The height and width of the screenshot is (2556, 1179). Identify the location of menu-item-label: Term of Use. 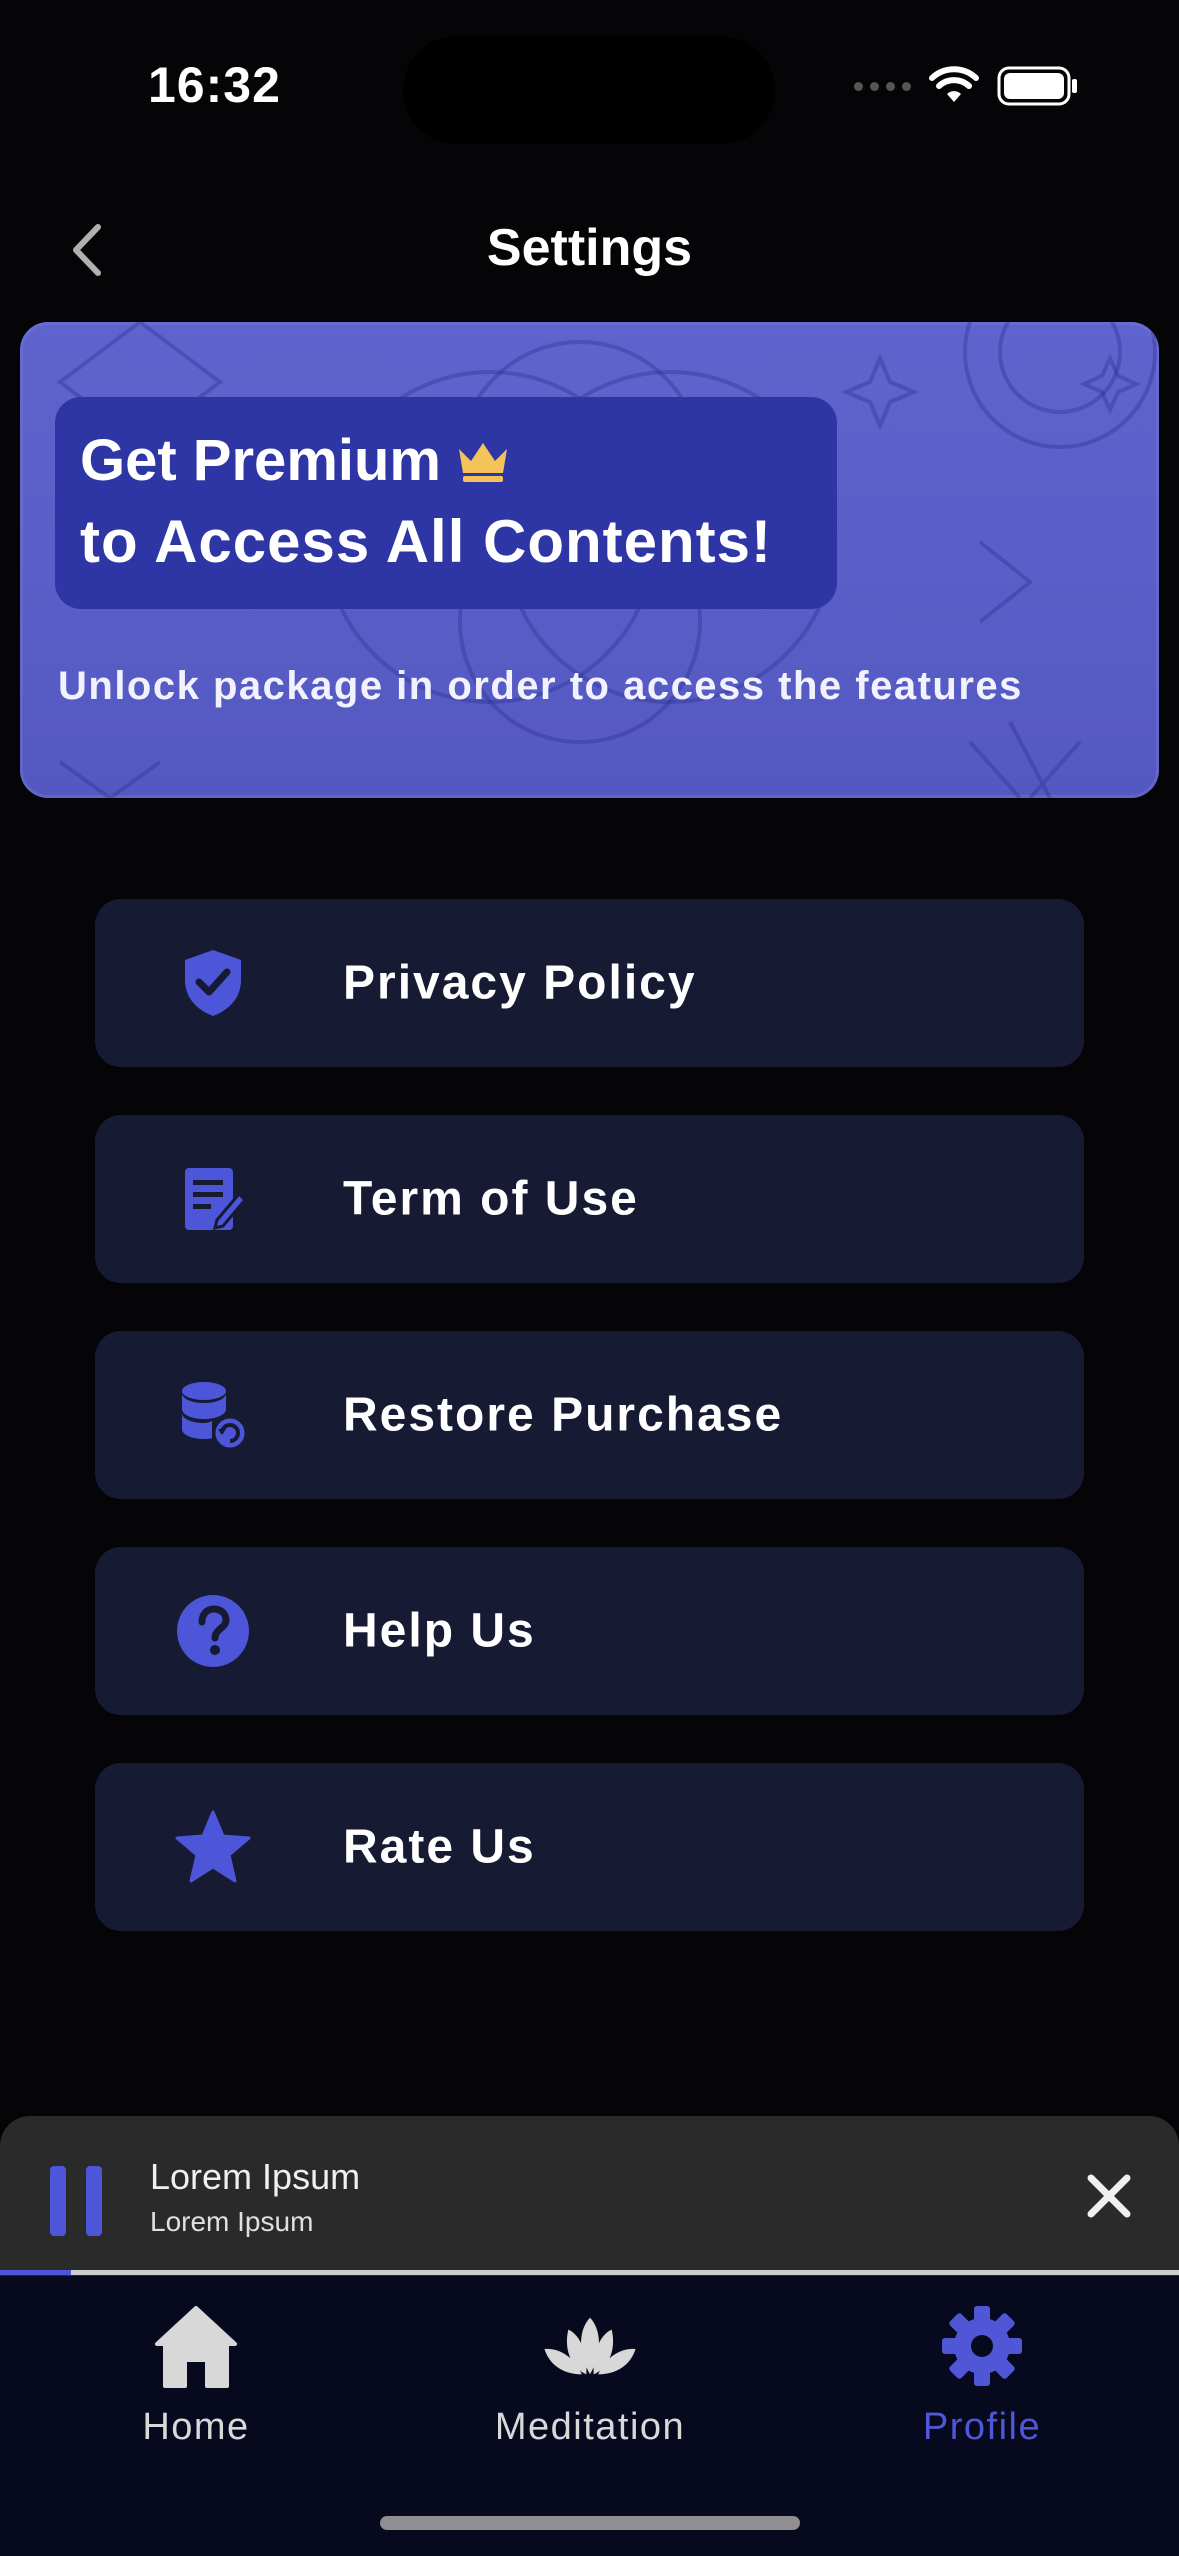
(491, 1199).